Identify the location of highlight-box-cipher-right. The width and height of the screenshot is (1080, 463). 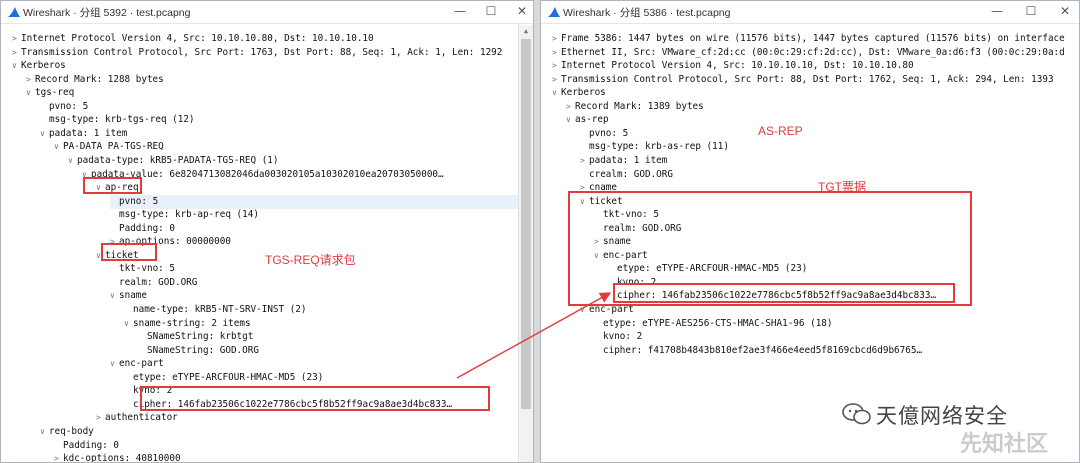
(784, 293).